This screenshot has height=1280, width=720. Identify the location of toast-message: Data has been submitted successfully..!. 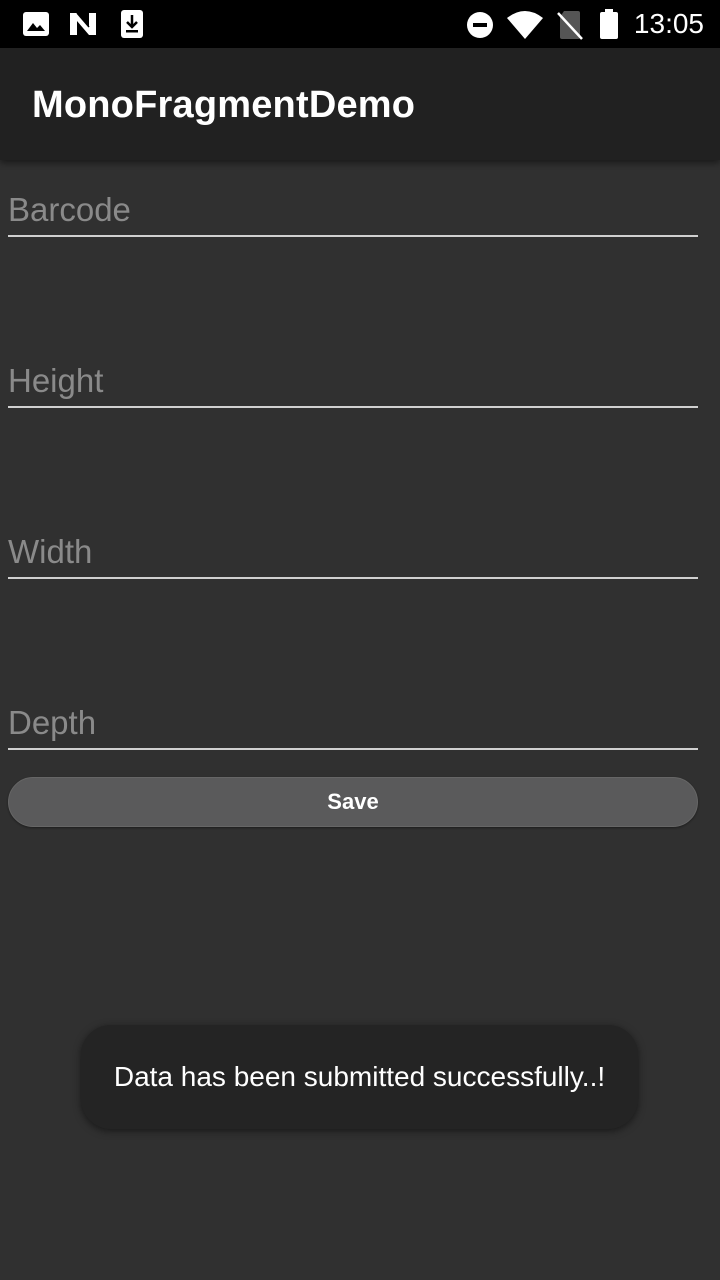
(359, 1076).